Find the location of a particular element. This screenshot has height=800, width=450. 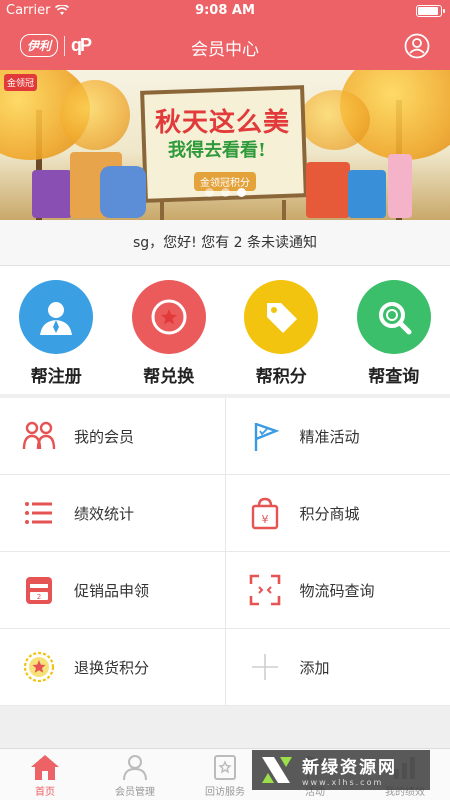

menu-label: 退换货积分 is located at coordinates (112, 667).